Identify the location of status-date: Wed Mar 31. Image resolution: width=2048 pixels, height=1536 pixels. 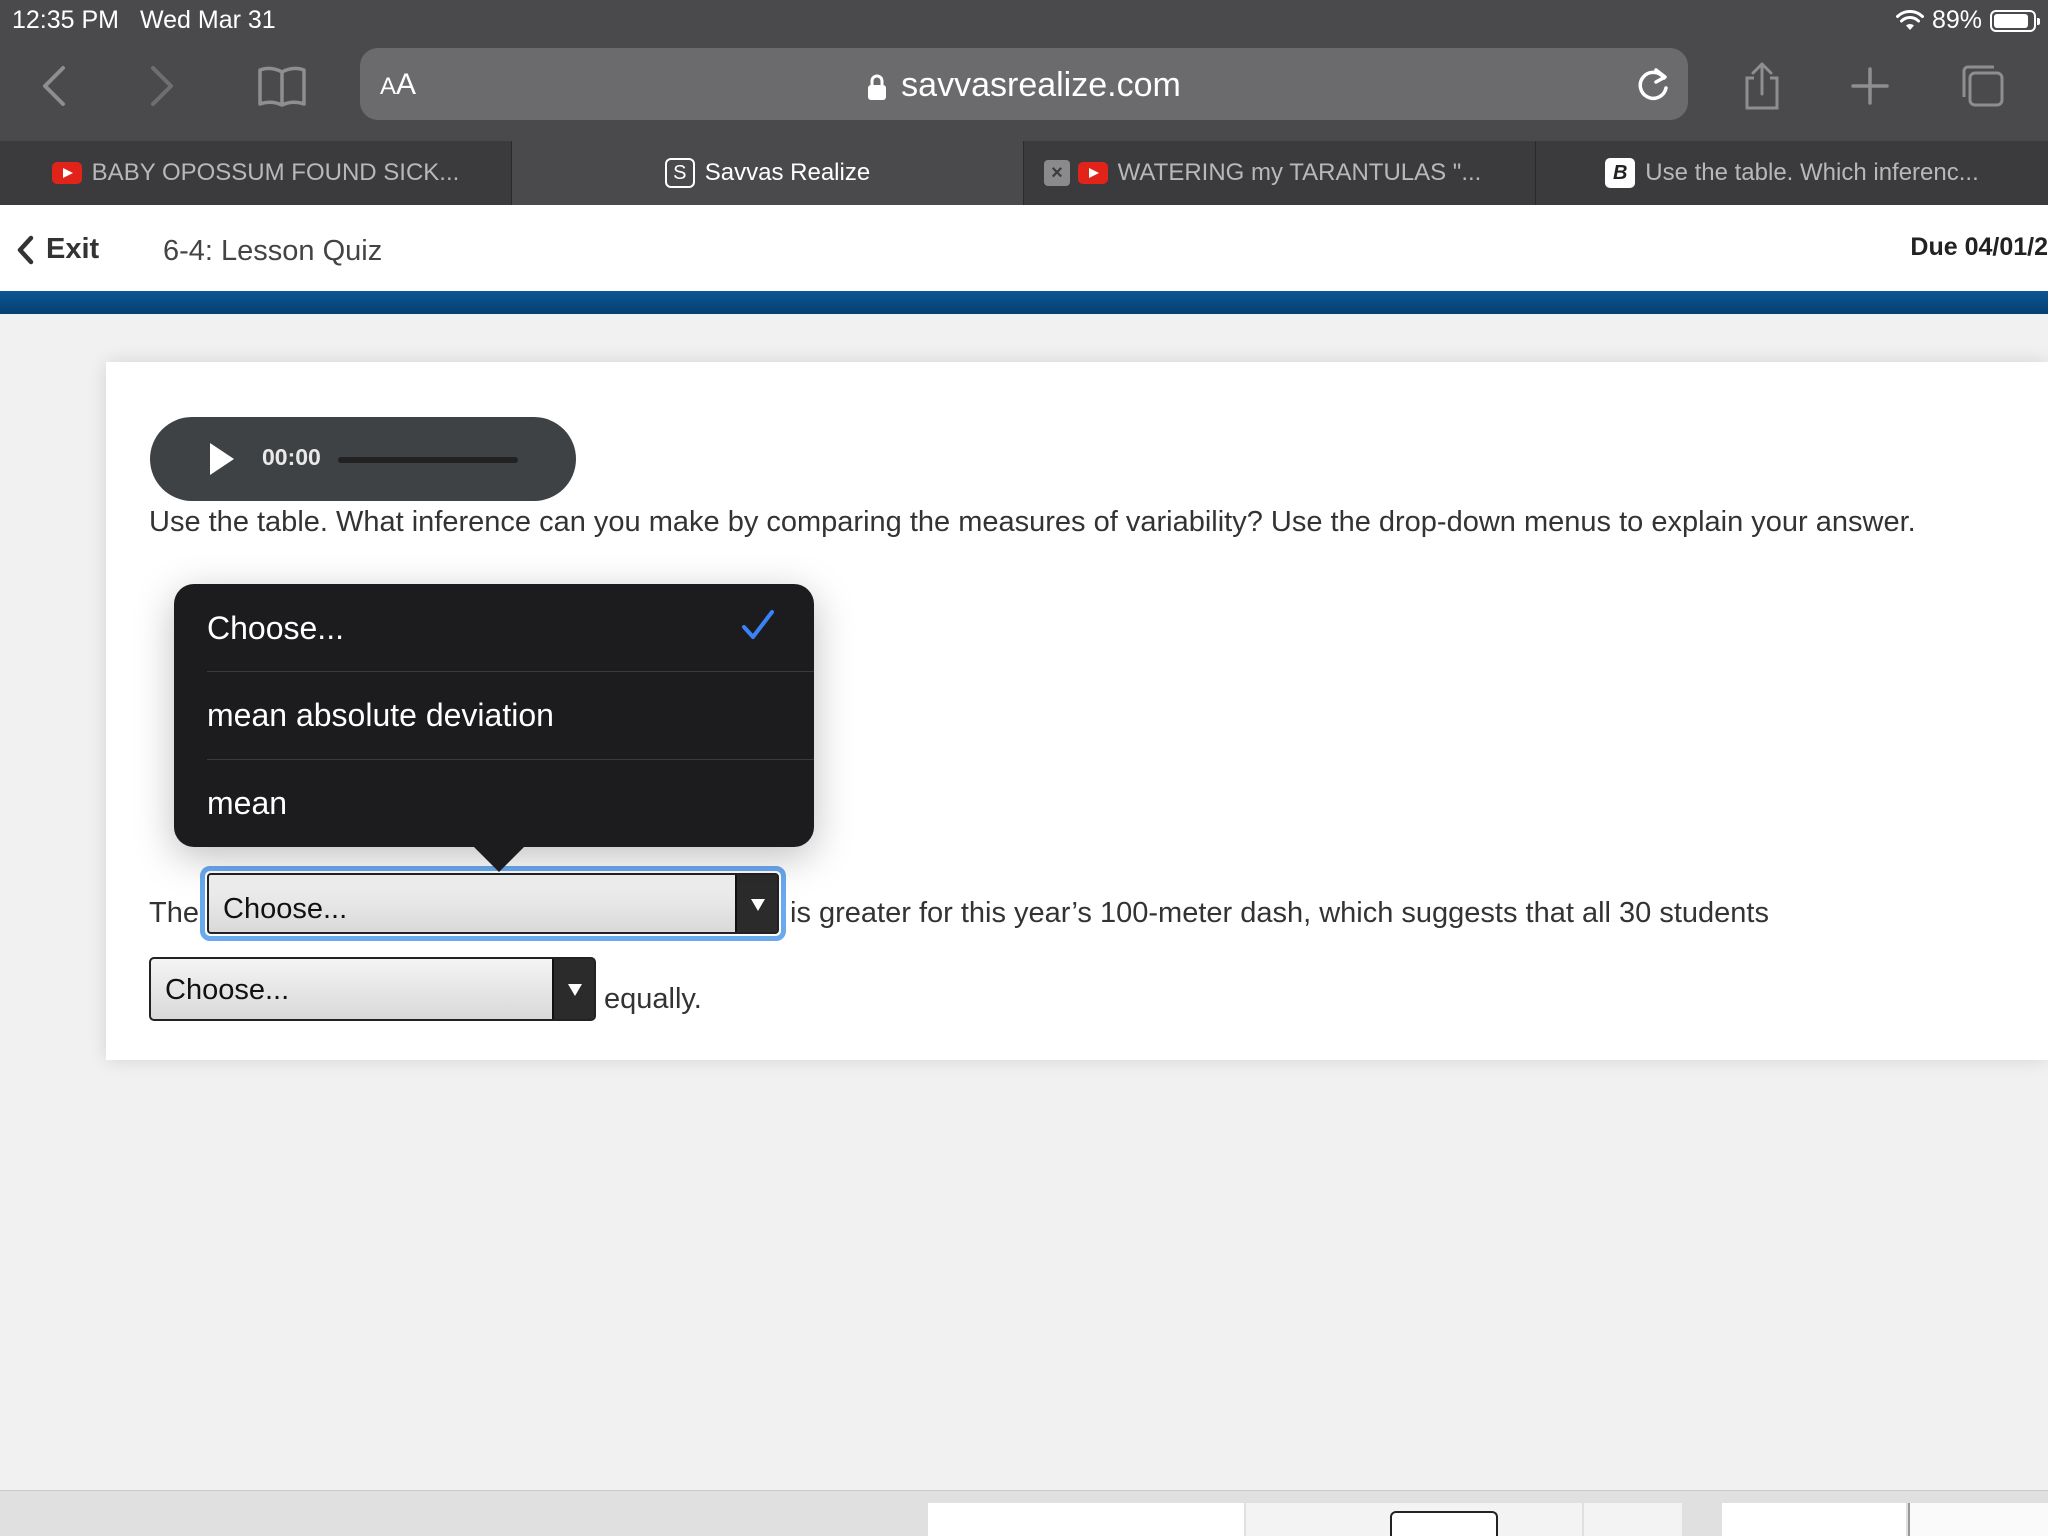
(208, 20).